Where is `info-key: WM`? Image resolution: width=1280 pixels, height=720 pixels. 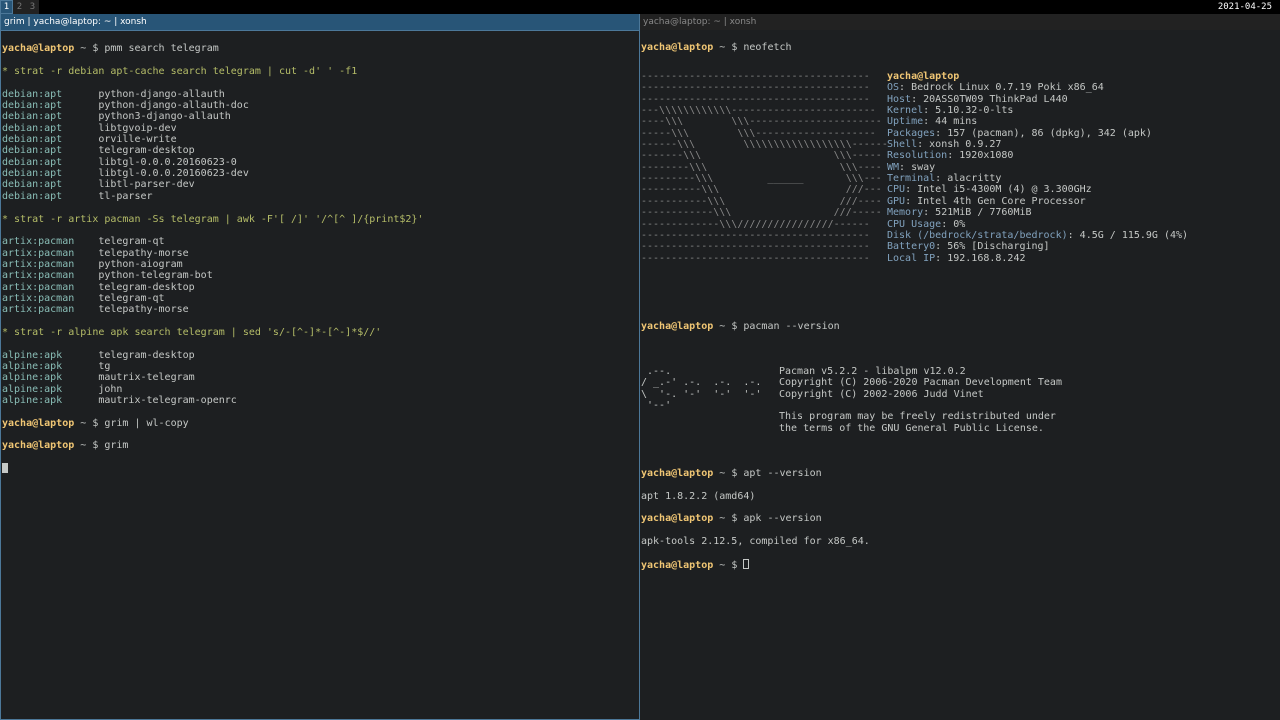
info-key: WM is located at coordinates (893, 167).